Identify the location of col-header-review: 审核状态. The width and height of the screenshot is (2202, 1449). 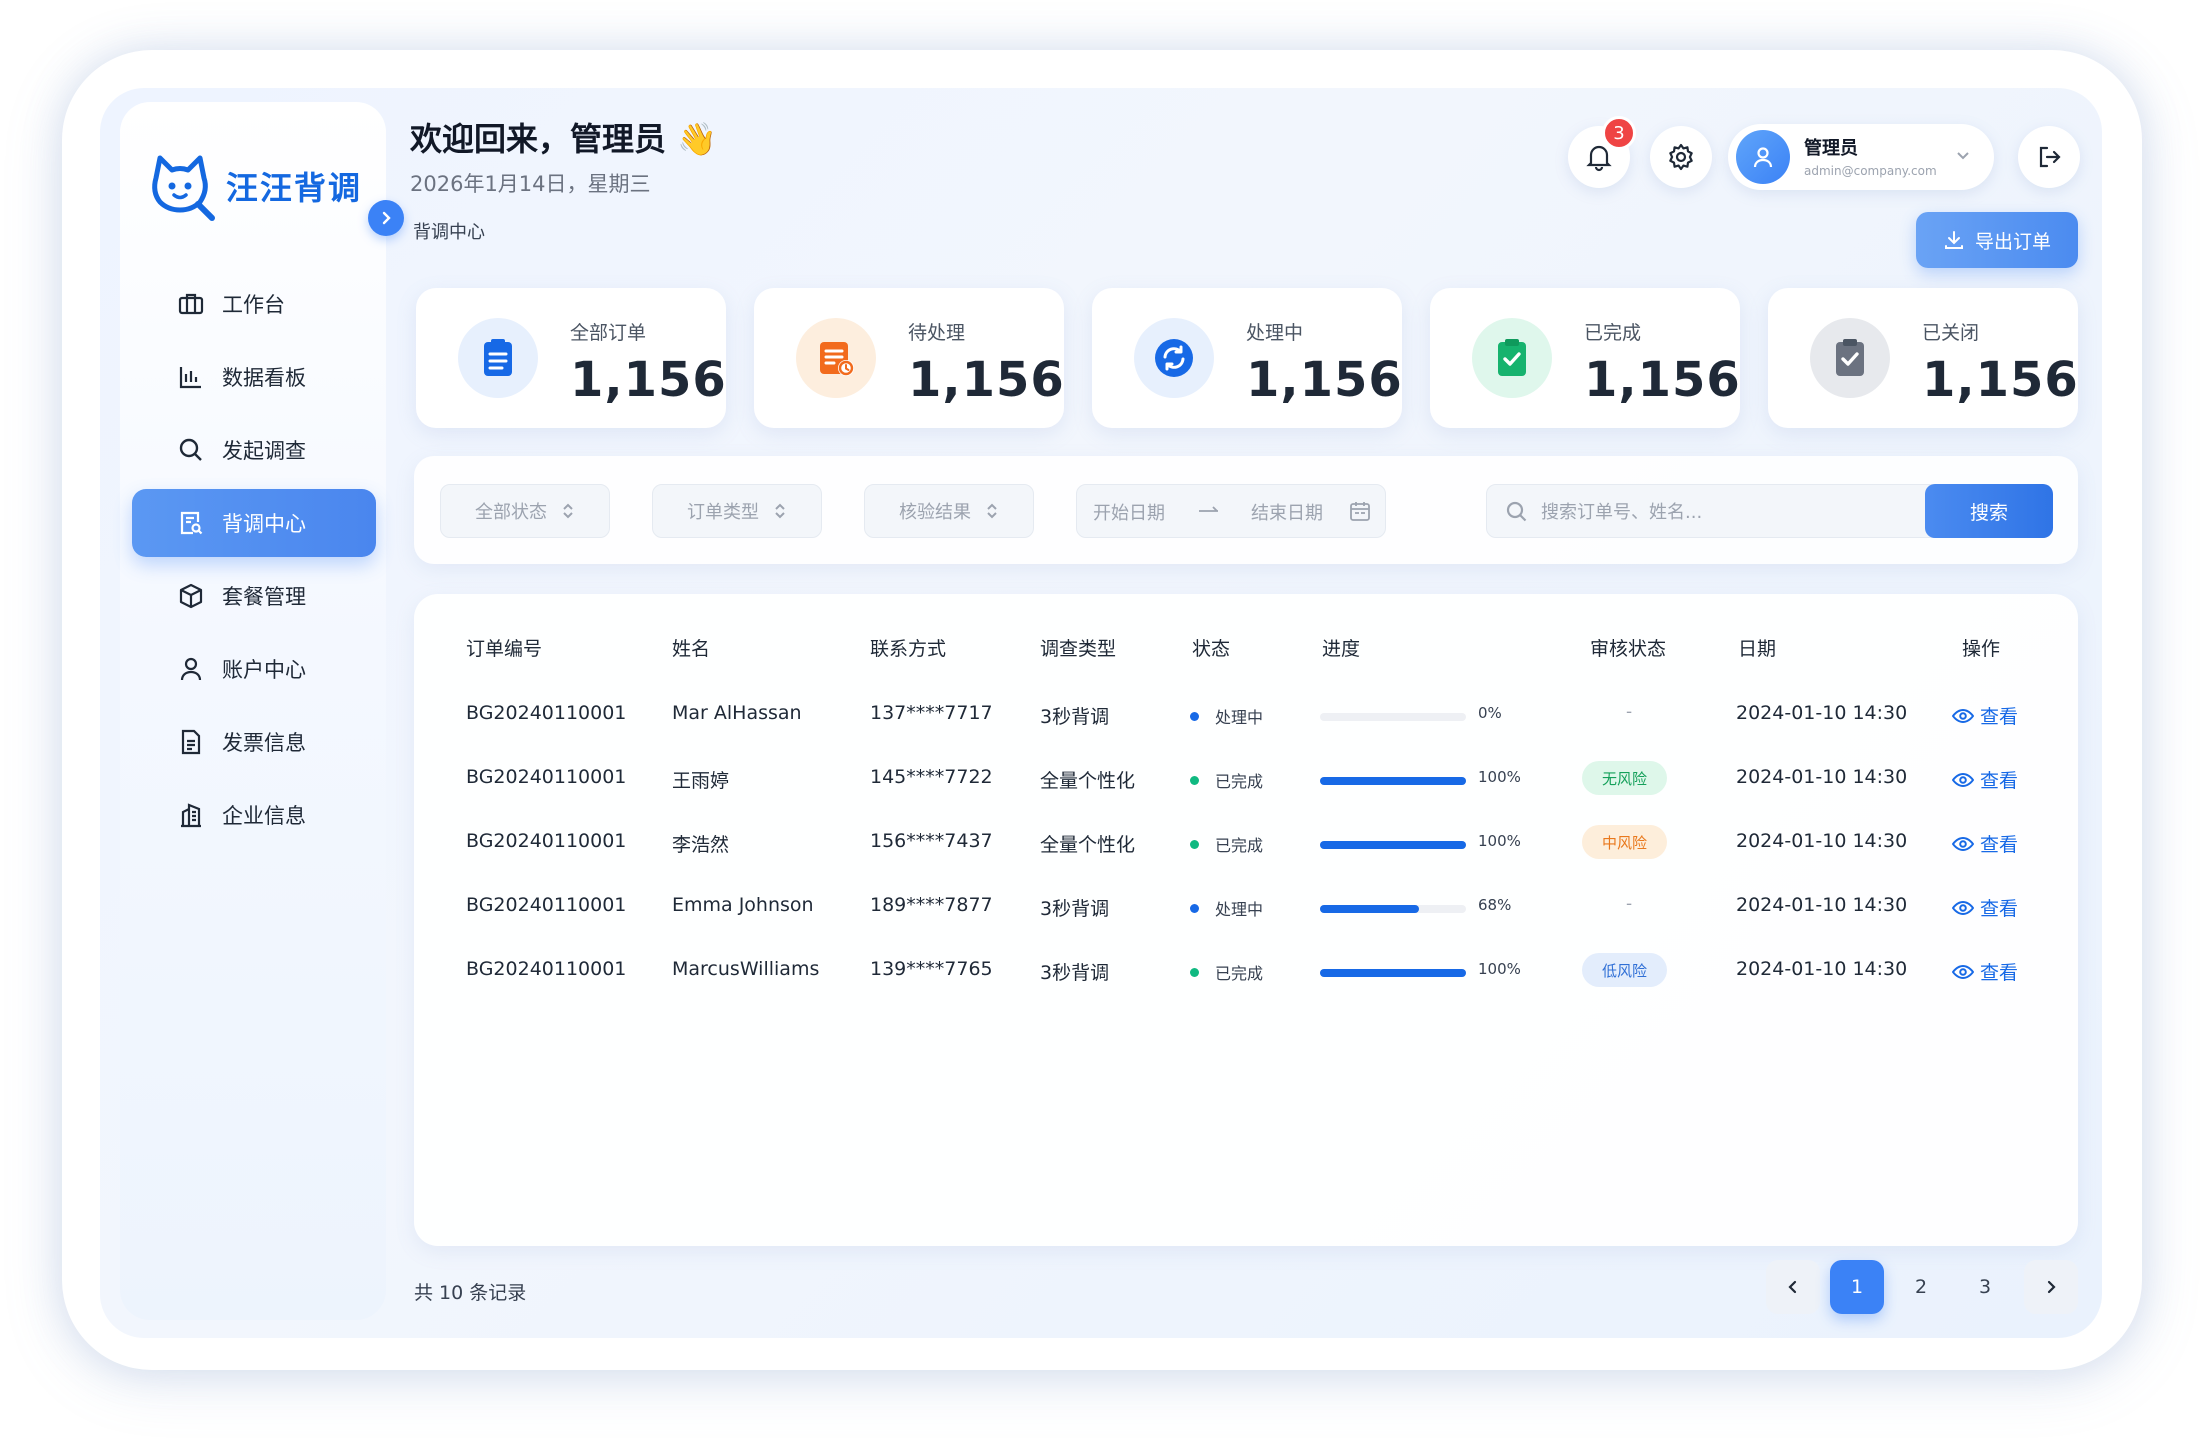
(1628, 647).